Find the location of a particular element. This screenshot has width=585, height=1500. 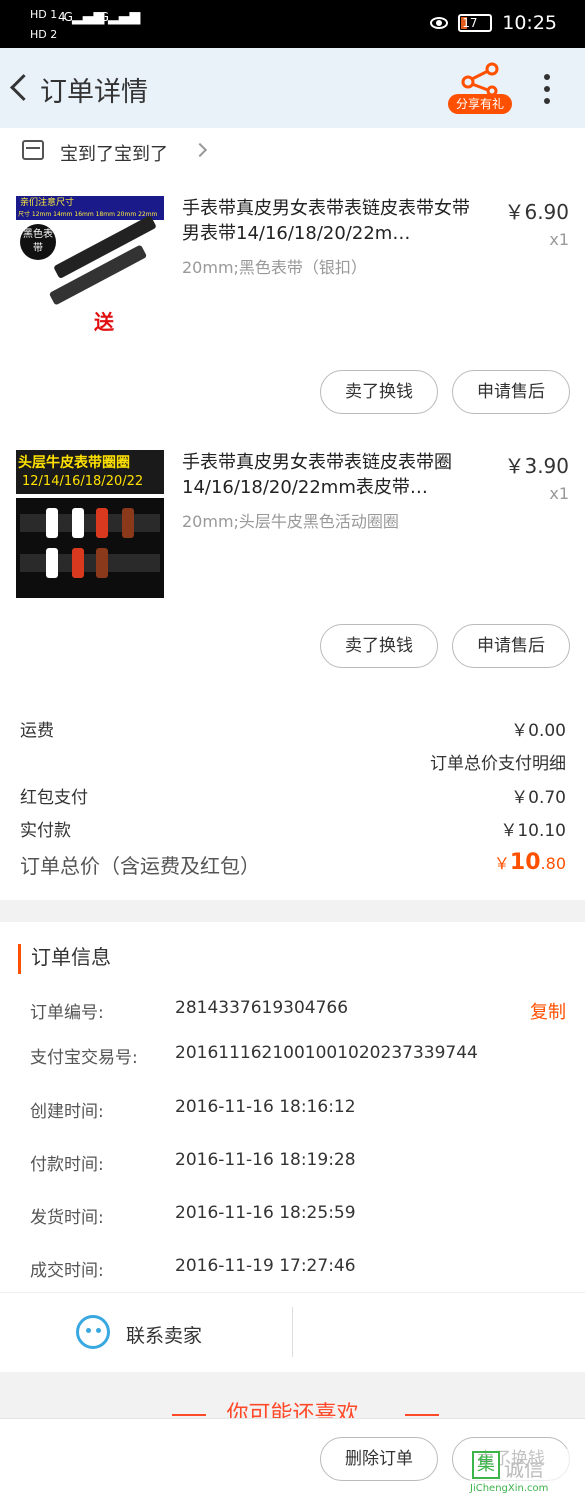

item-price: ￥3.90 is located at coordinates (536, 466).